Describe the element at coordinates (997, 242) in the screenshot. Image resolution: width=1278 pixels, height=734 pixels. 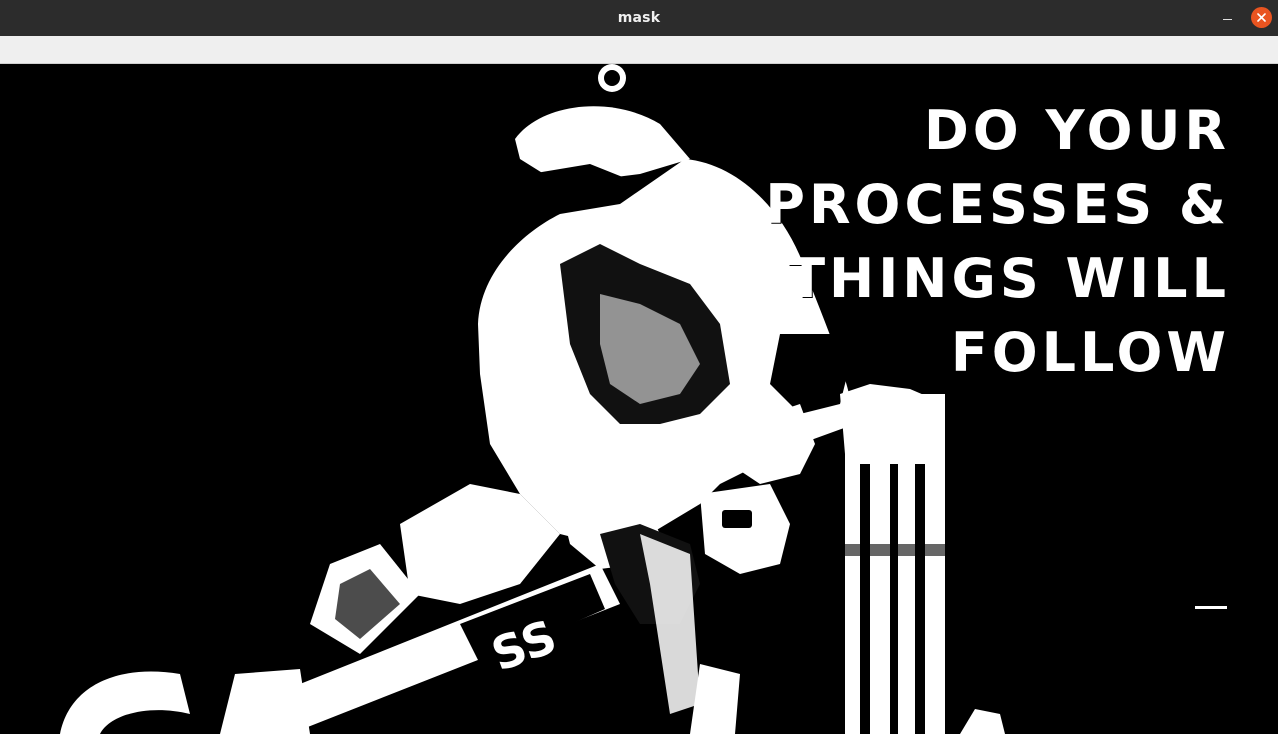
I see `quote-text: DO YOUR PROCESSES & THINGS WILL FOLLOW` at that location.